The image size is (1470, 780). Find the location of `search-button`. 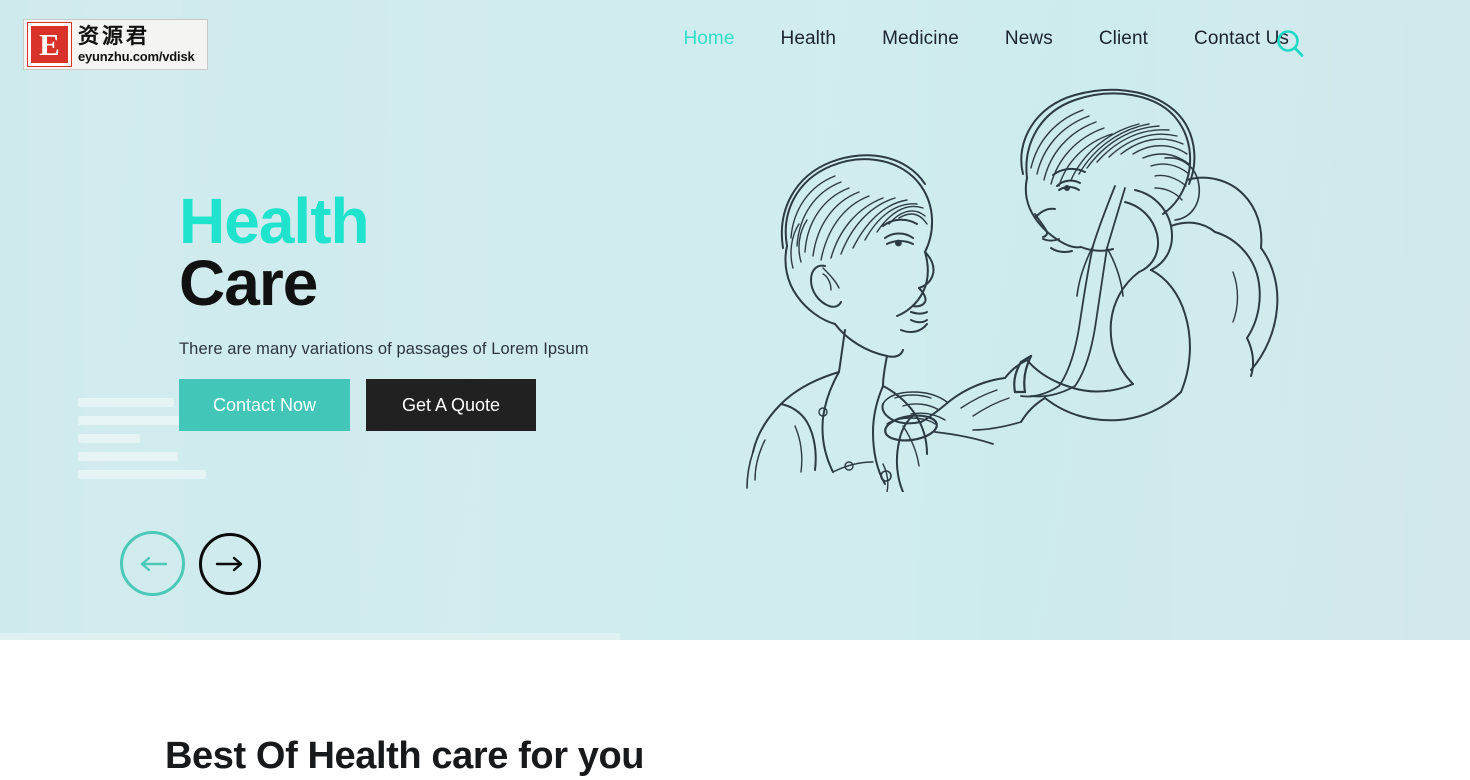

search-button is located at coordinates (1290, 44).